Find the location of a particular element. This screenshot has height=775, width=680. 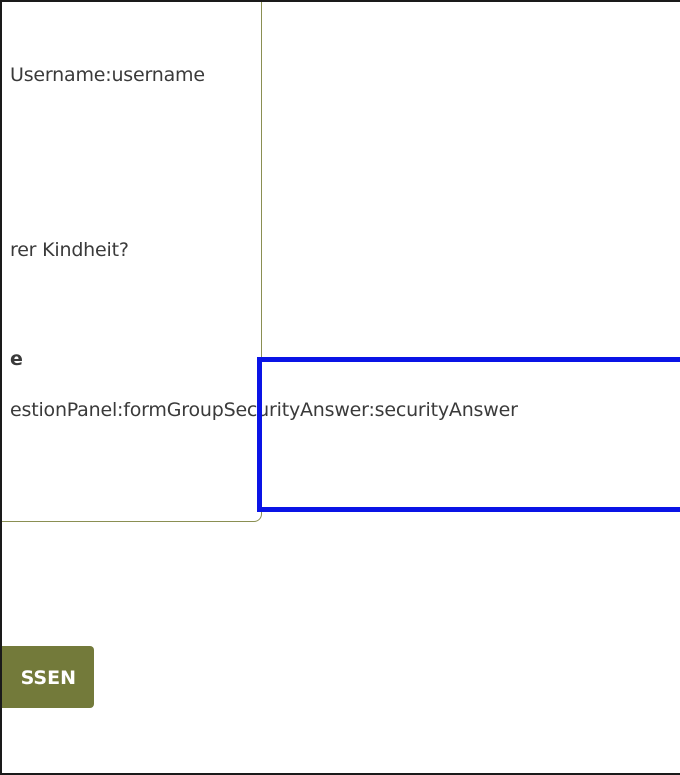

security-answer-input-highlight is located at coordinates (468, 434).